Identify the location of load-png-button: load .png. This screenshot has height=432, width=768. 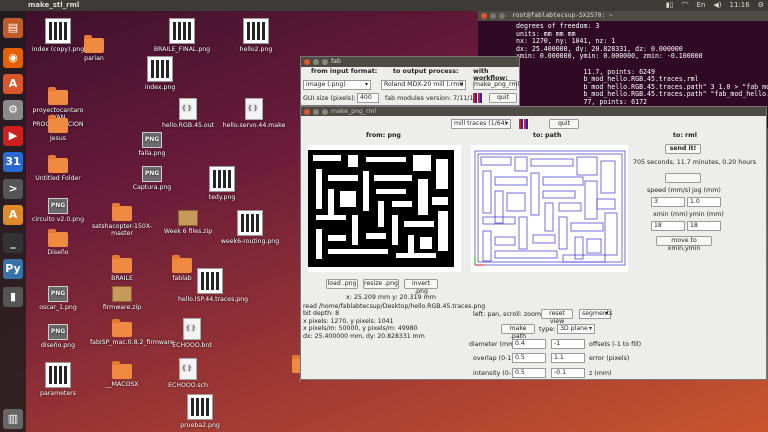
(342, 284).